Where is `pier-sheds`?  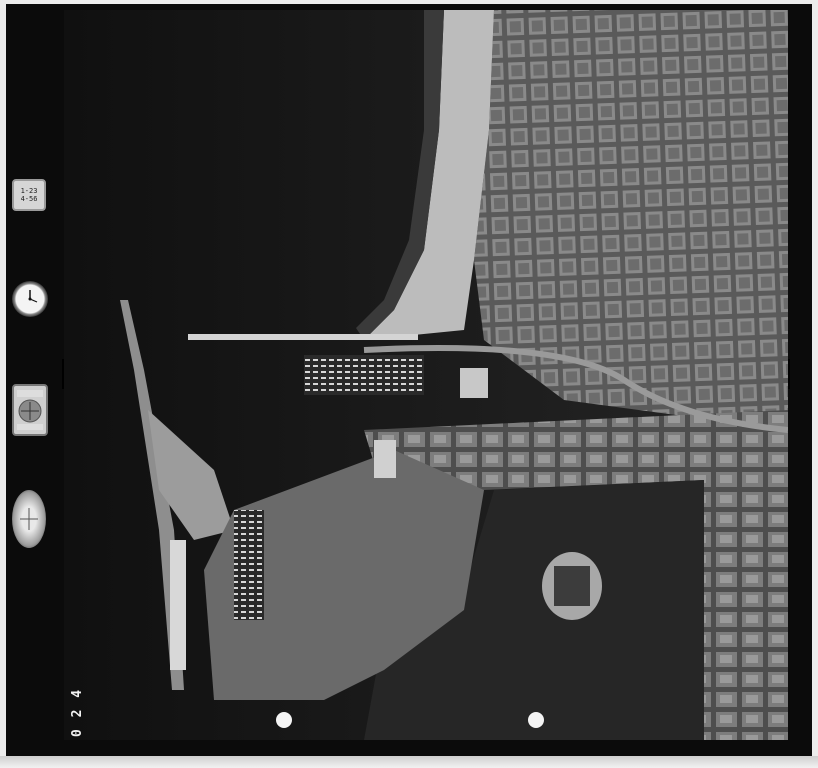 pier-sheds is located at coordinates (178, 605).